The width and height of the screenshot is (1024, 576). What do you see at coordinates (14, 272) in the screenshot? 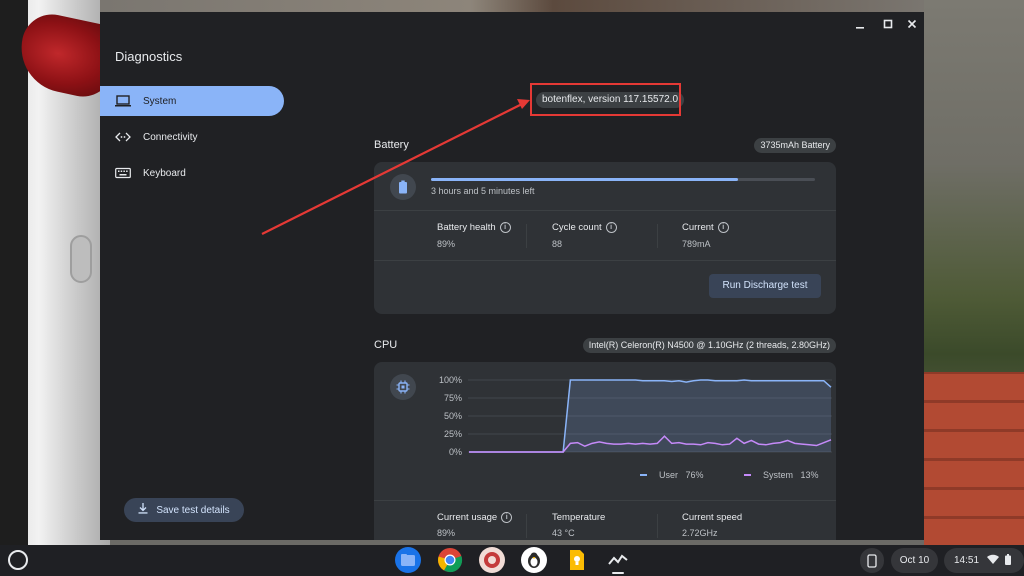
I see `wallpaper-shadow` at bounding box center [14, 272].